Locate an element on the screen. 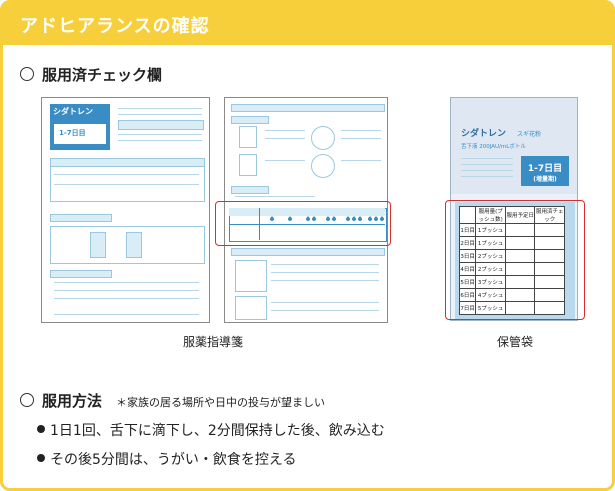 The height and width of the screenshot is (491, 615). period-text: 1-7日目 is located at coordinates (72, 133).